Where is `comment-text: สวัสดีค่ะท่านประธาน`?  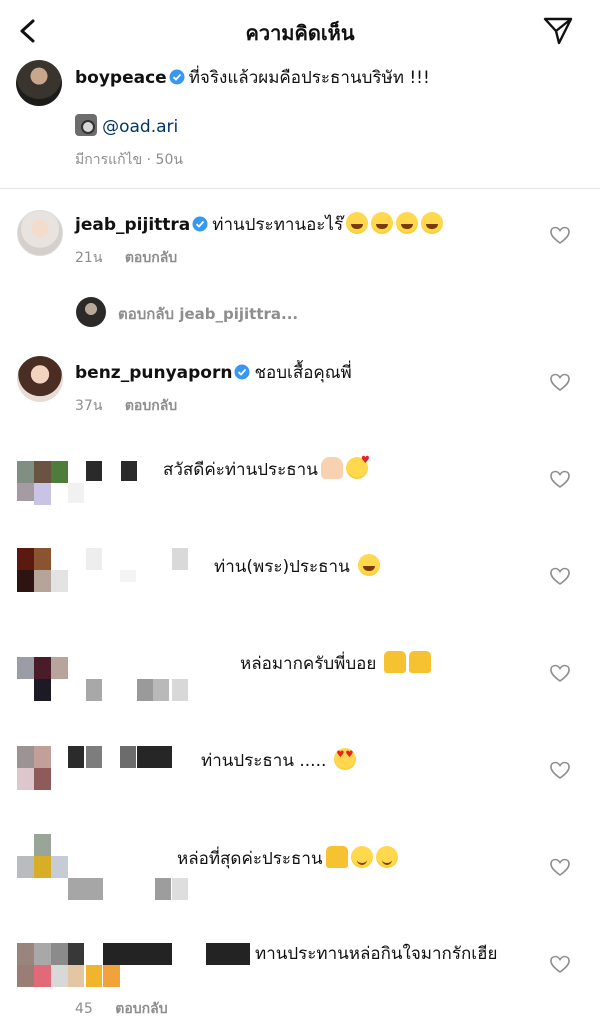
comment-text: สวัสดีค่ะท่านประธาน is located at coordinates (240, 470).